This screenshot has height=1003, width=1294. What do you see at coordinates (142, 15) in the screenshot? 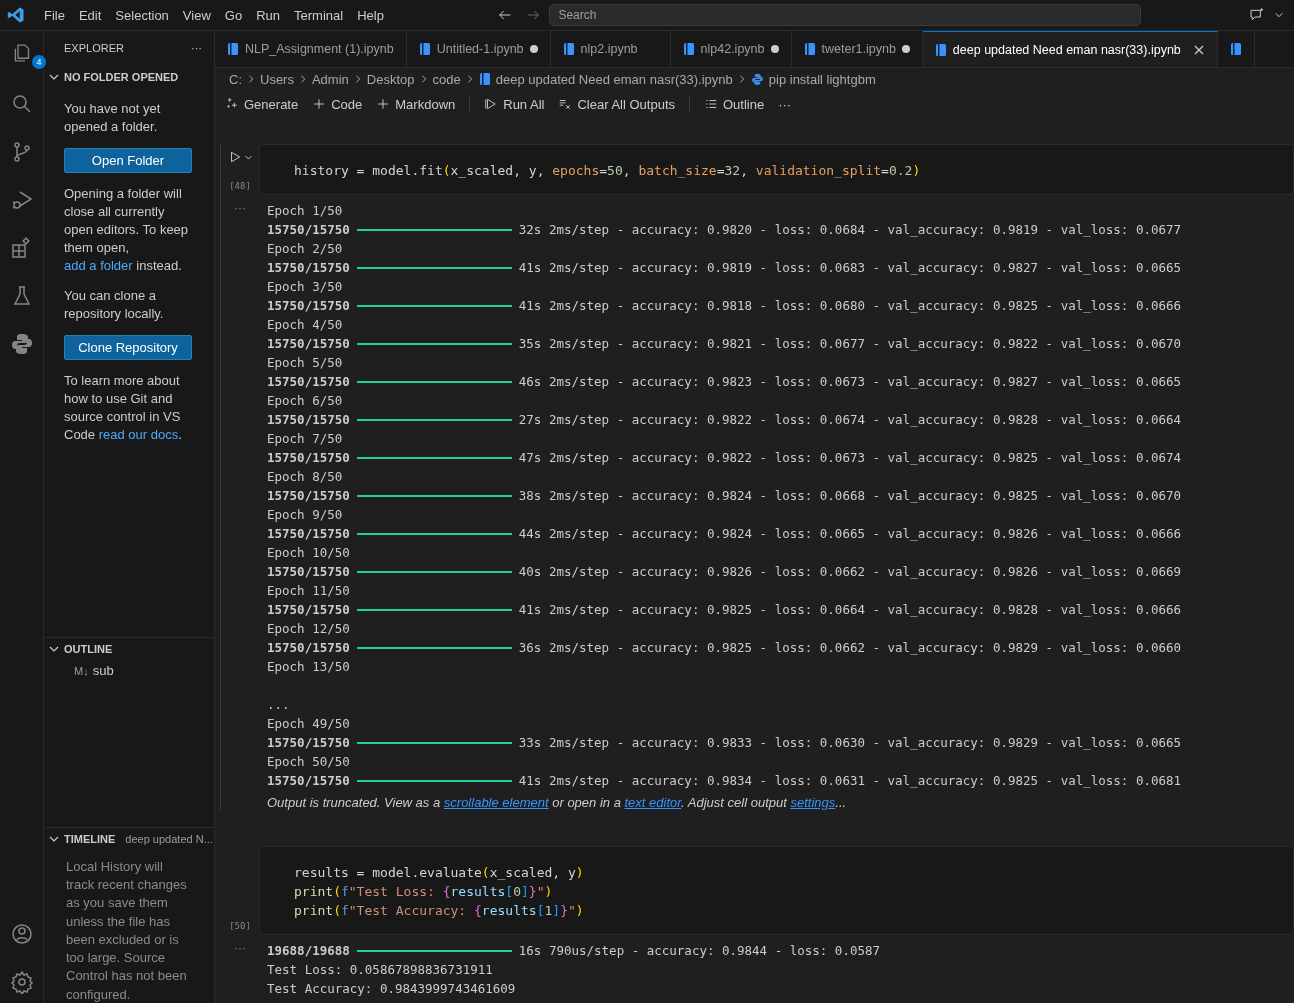
I see `menu-item: Selection` at bounding box center [142, 15].